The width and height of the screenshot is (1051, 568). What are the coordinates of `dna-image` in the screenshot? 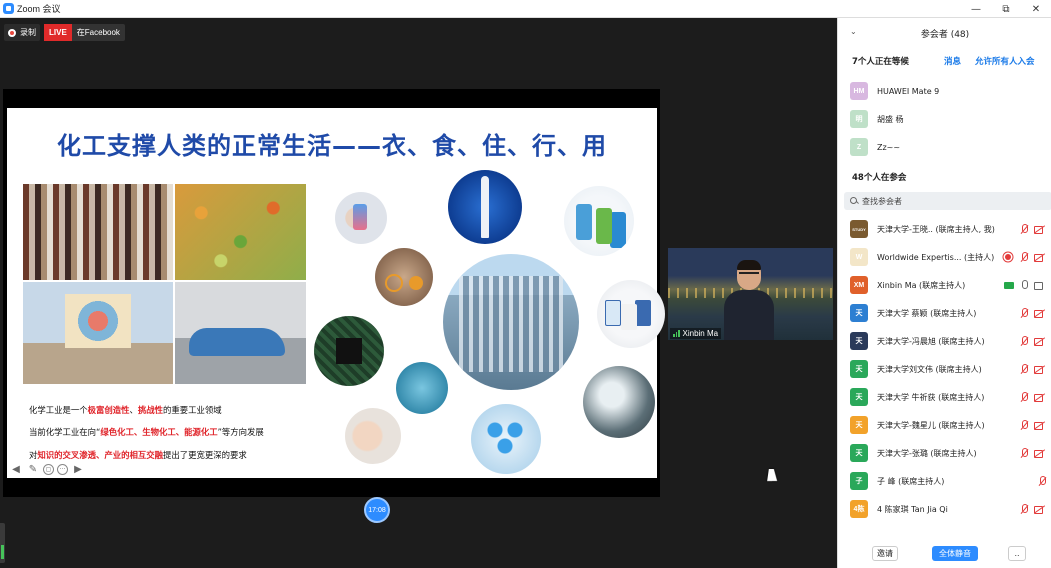 It's located at (422, 388).